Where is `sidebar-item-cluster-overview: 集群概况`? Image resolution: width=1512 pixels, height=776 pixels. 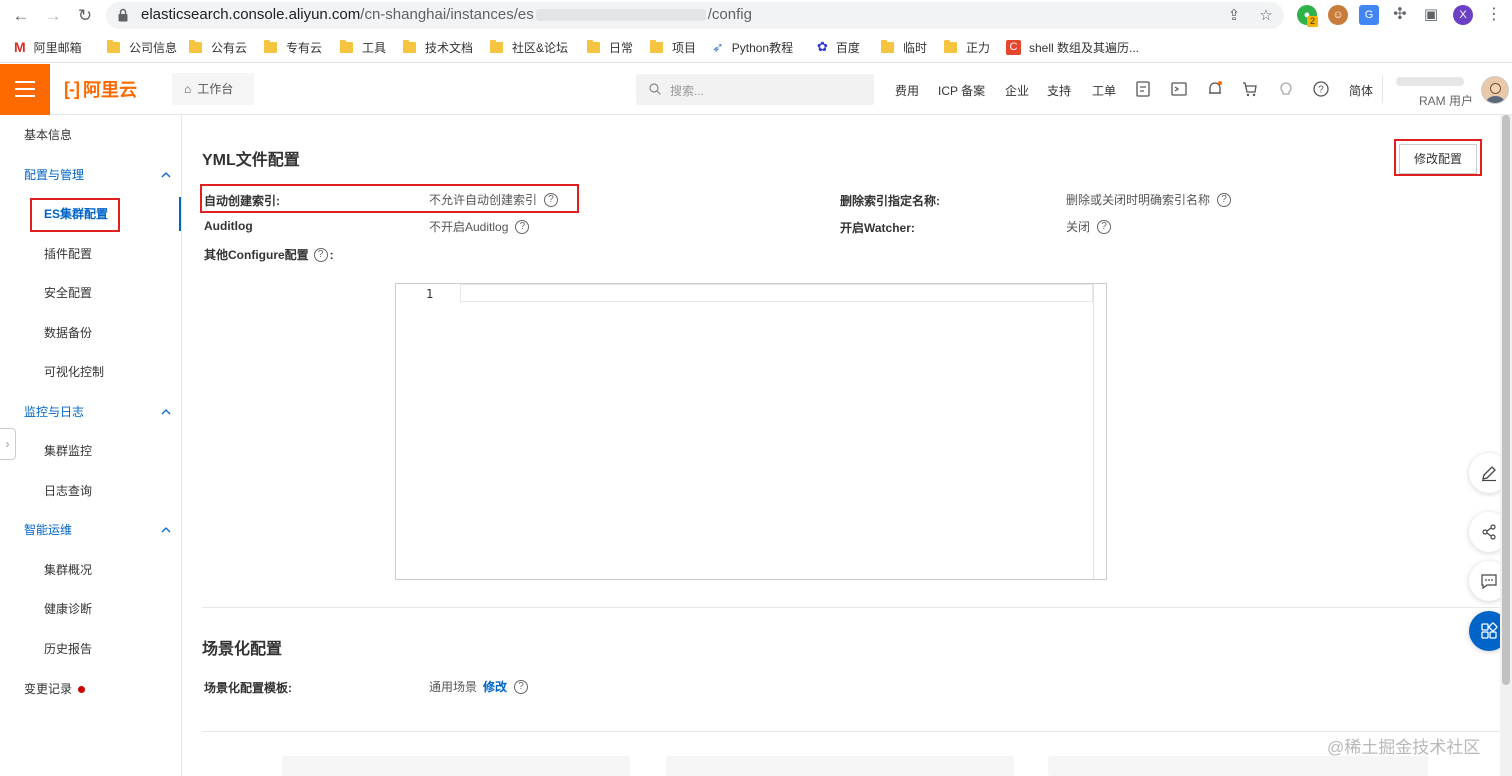 sidebar-item-cluster-overview: 集群概况 is located at coordinates (90, 570).